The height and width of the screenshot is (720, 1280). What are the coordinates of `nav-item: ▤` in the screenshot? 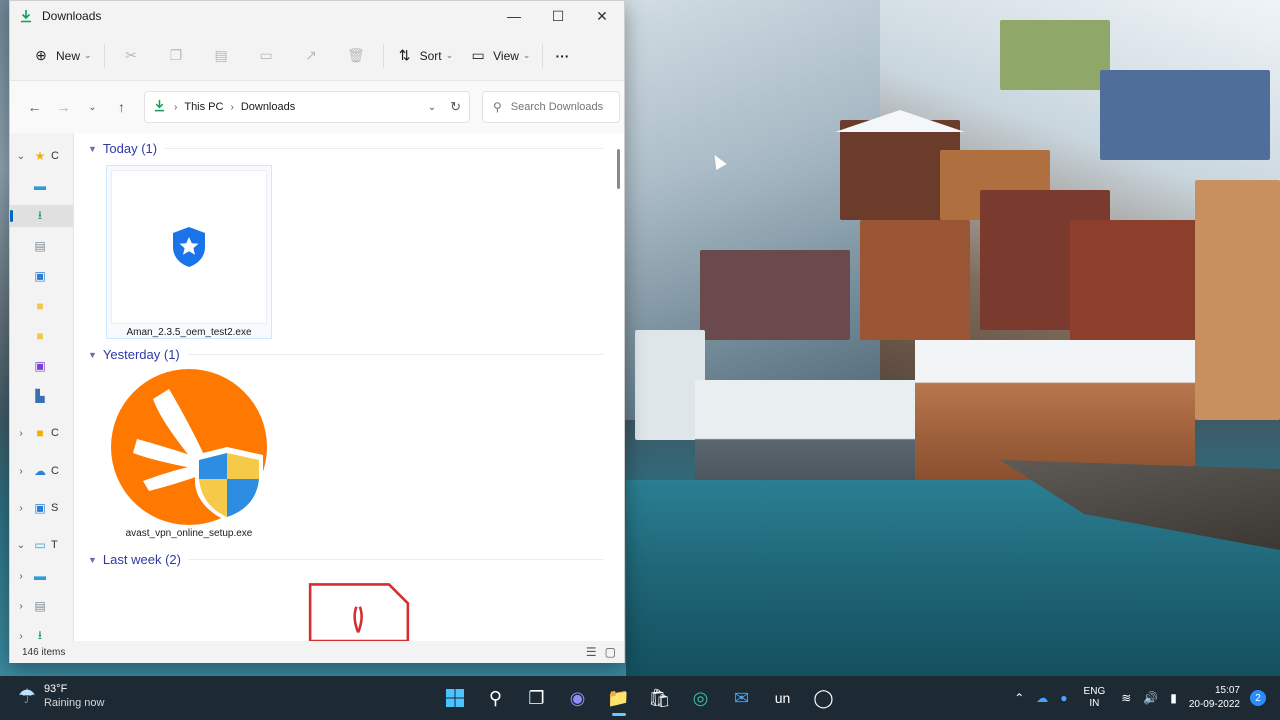 It's located at (41, 246).